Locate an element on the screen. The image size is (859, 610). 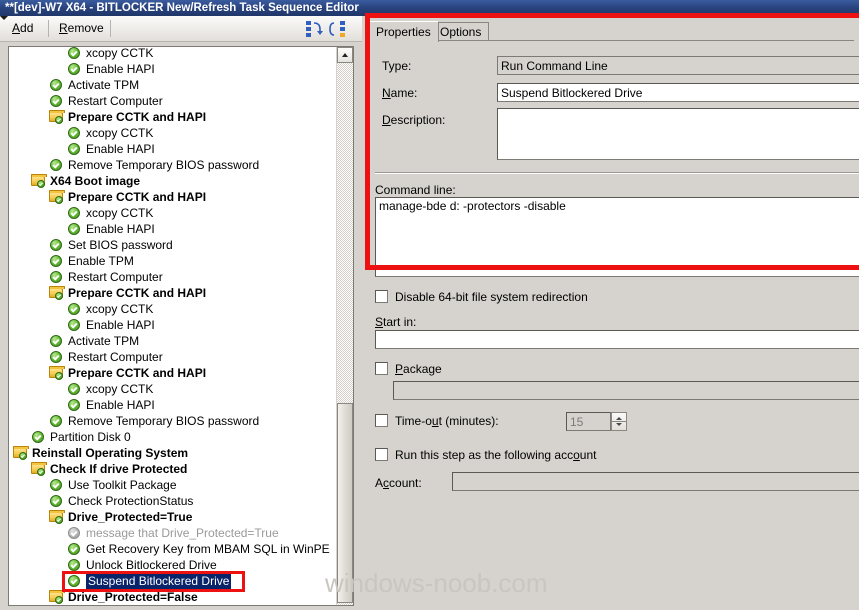
tree-item: Unlock Bitlockered Drive is located at coordinates (173, 565).